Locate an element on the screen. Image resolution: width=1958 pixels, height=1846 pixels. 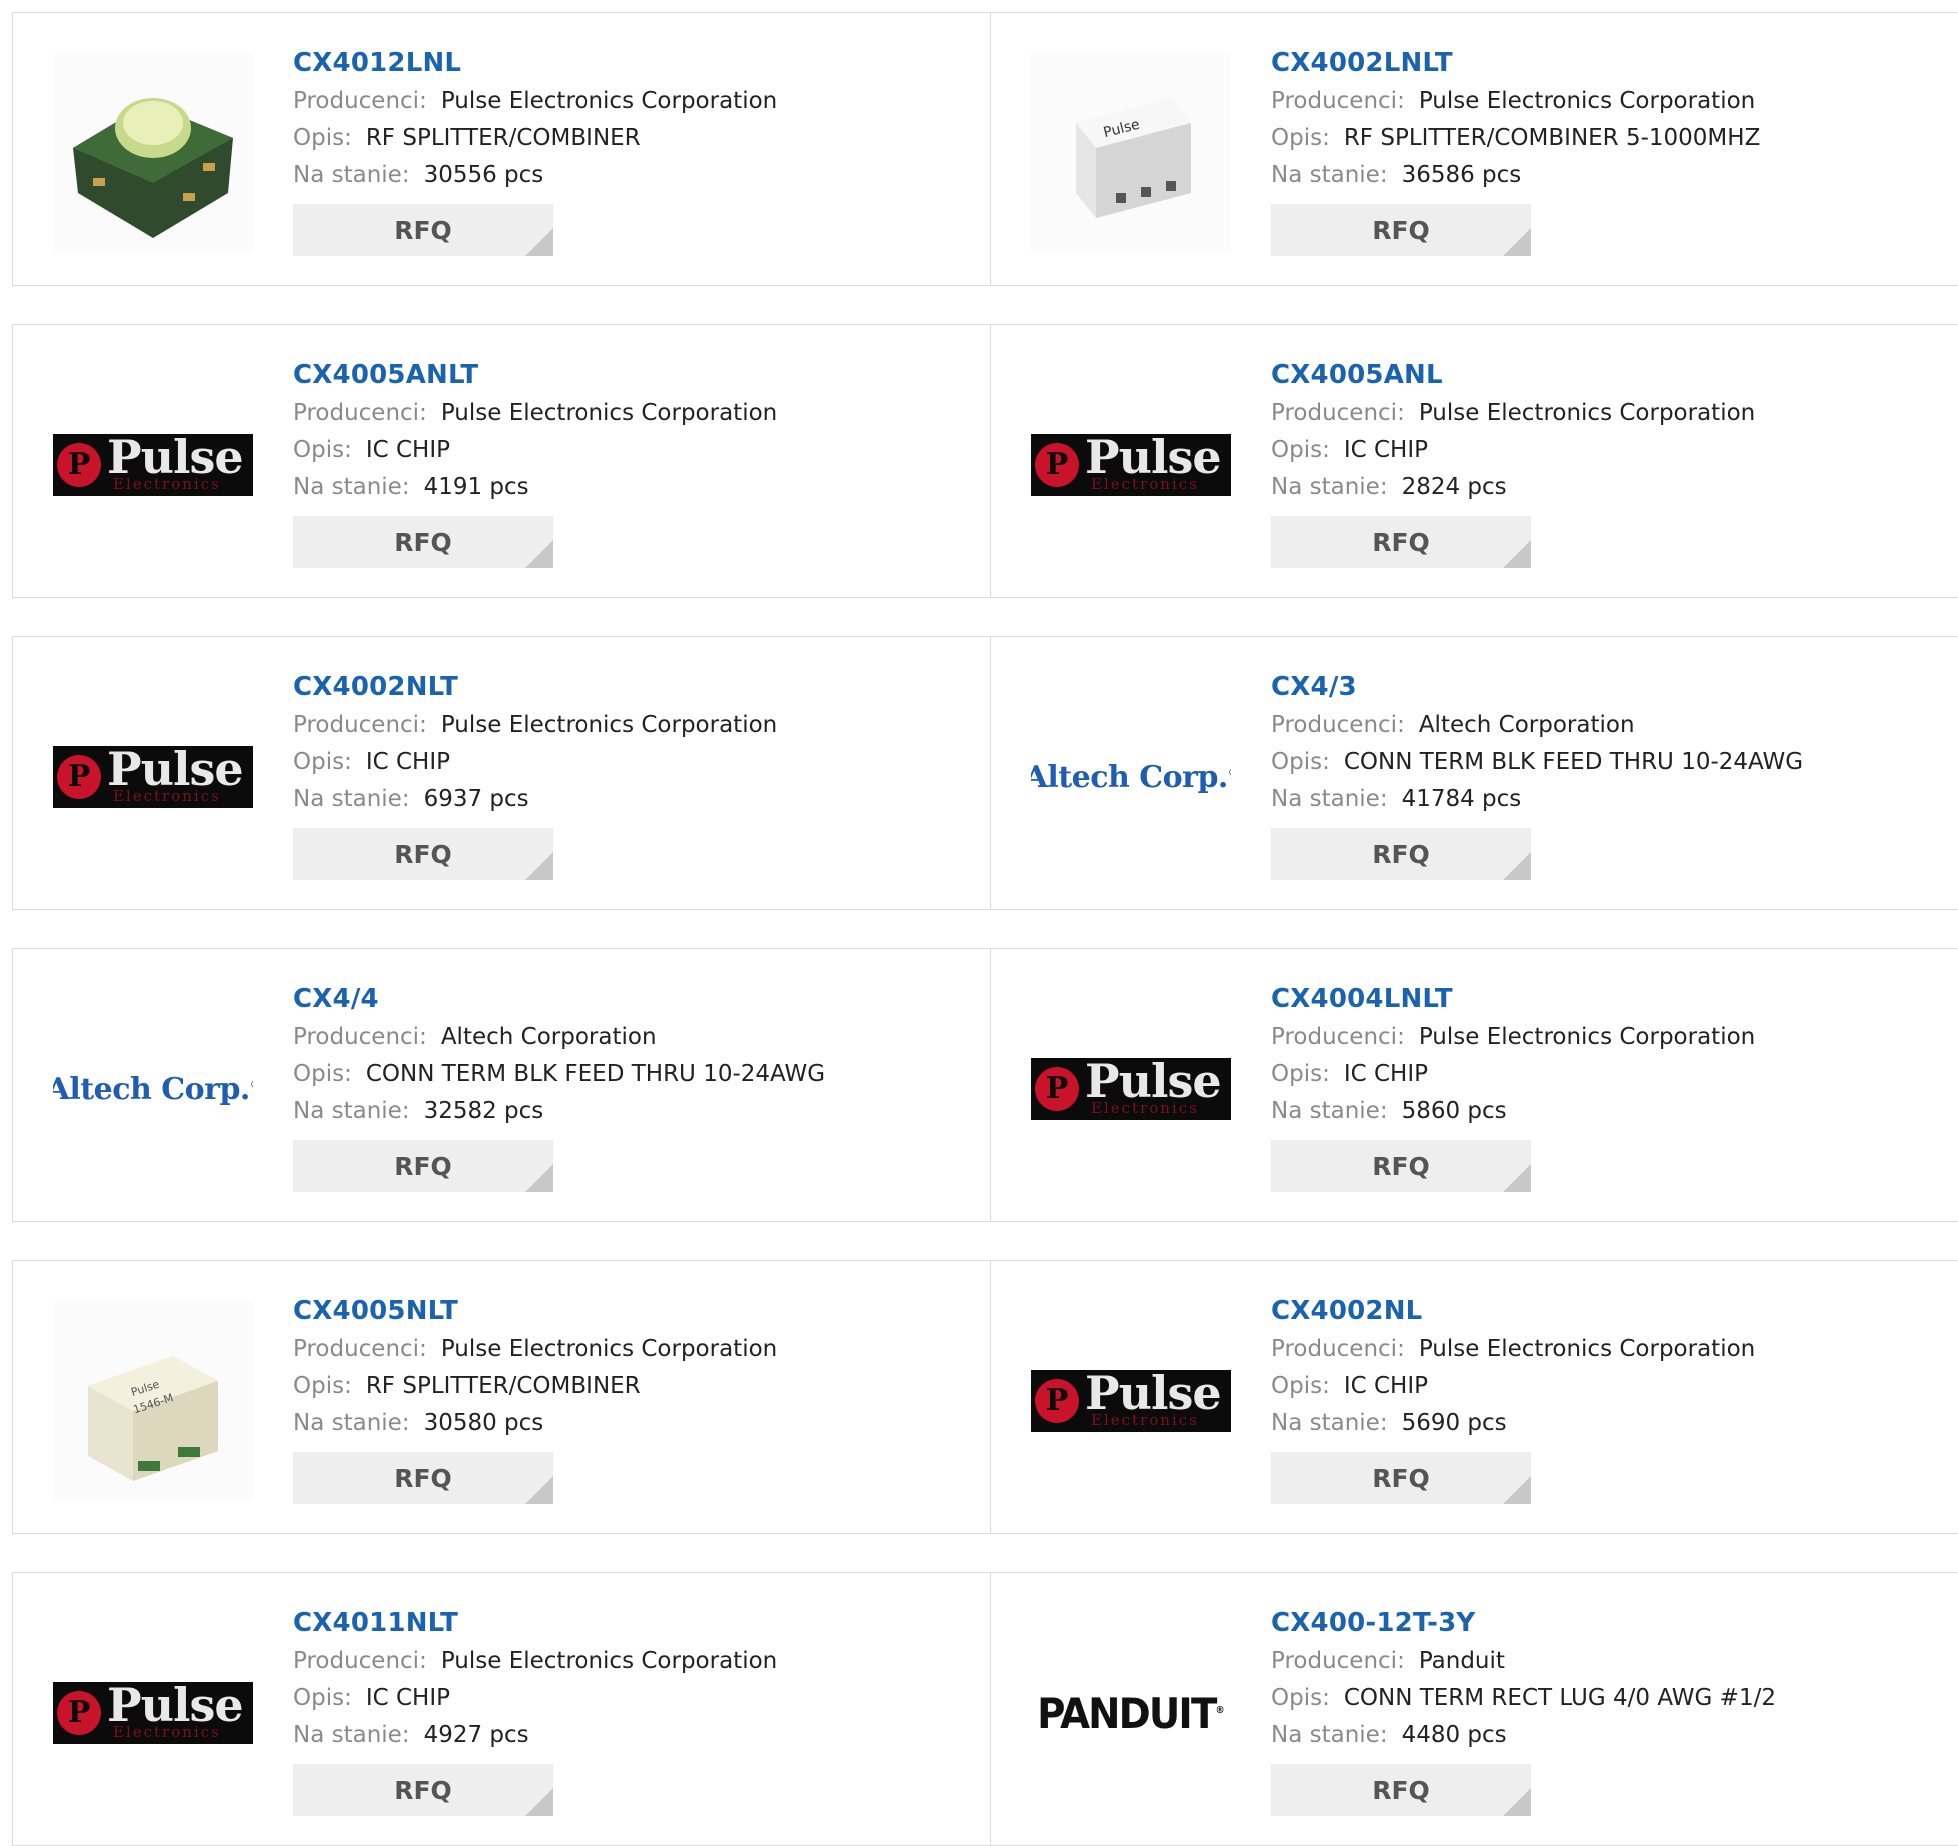
part-number-link: CX4005ANL is located at coordinates (1513, 375).